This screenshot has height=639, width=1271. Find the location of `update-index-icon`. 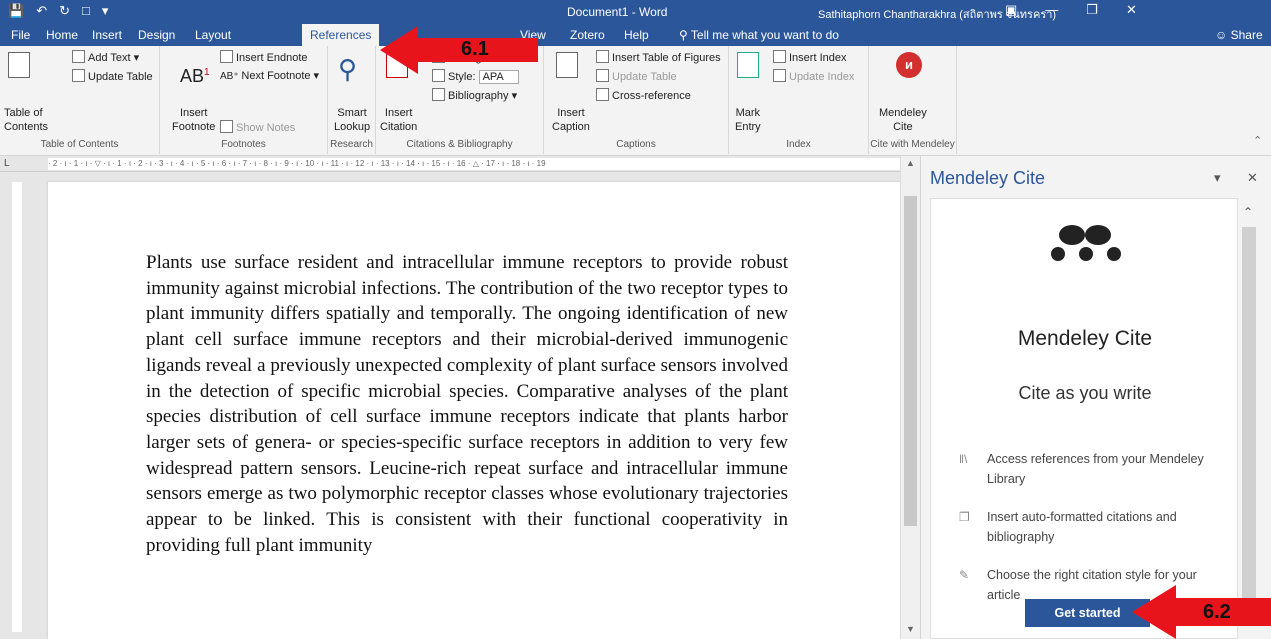

update-index-icon is located at coordinates (779, 75).